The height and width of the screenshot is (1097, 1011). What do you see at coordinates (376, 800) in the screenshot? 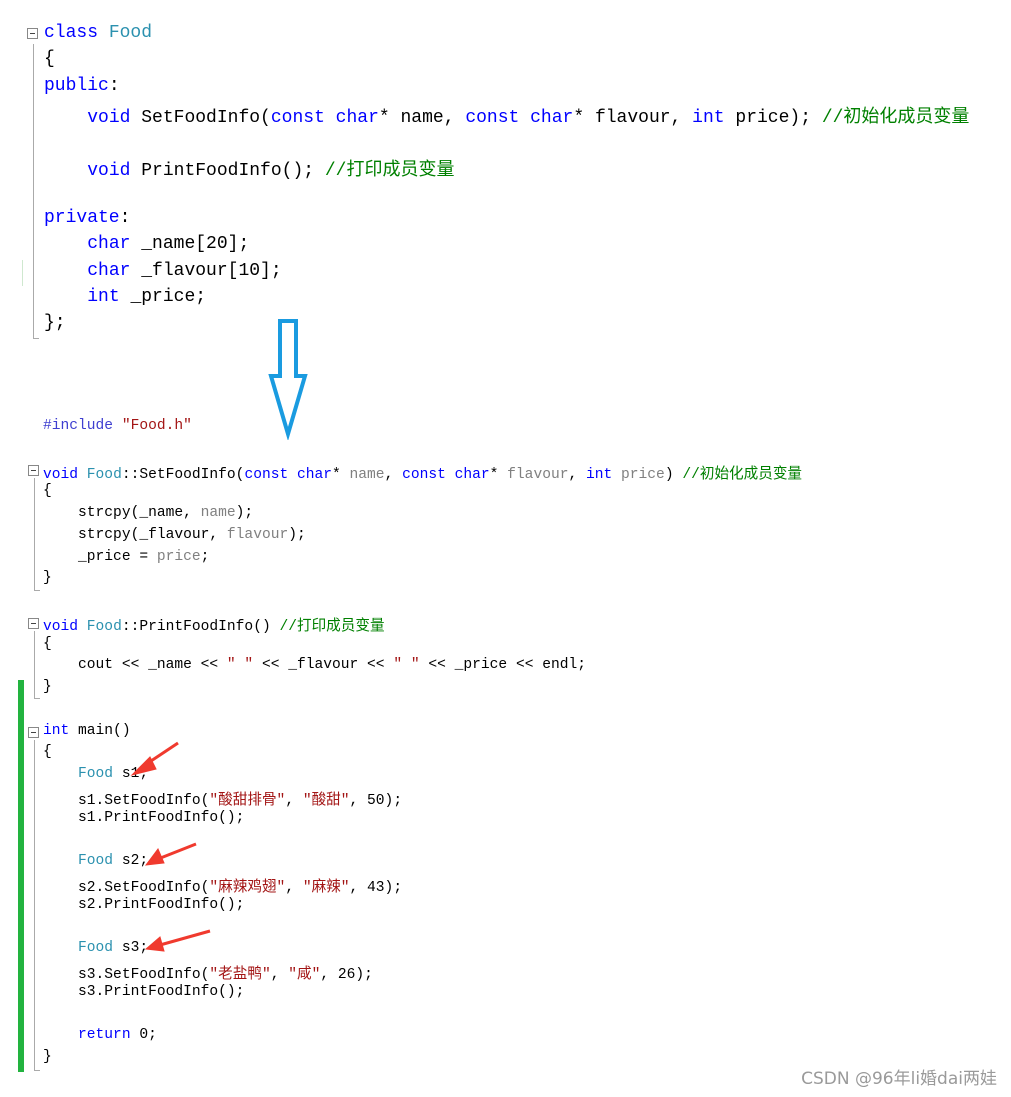
I see `code-token: , 50);` at bounding box center [376, 800].